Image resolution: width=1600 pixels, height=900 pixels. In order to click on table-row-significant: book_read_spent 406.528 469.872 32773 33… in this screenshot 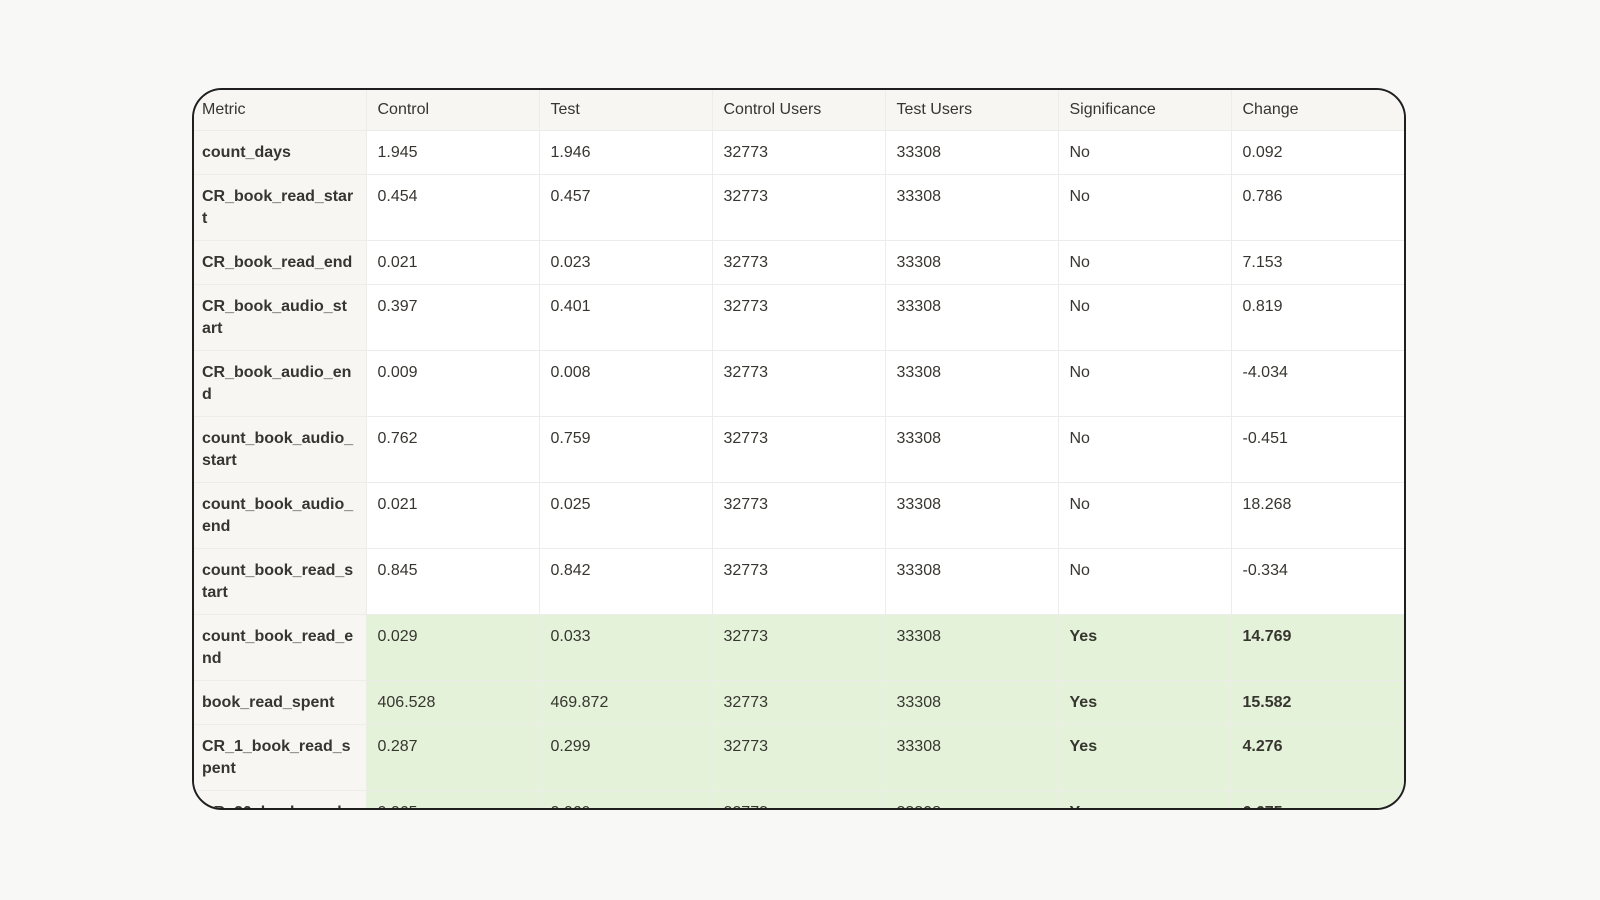, I will do `click(799, 702)`.